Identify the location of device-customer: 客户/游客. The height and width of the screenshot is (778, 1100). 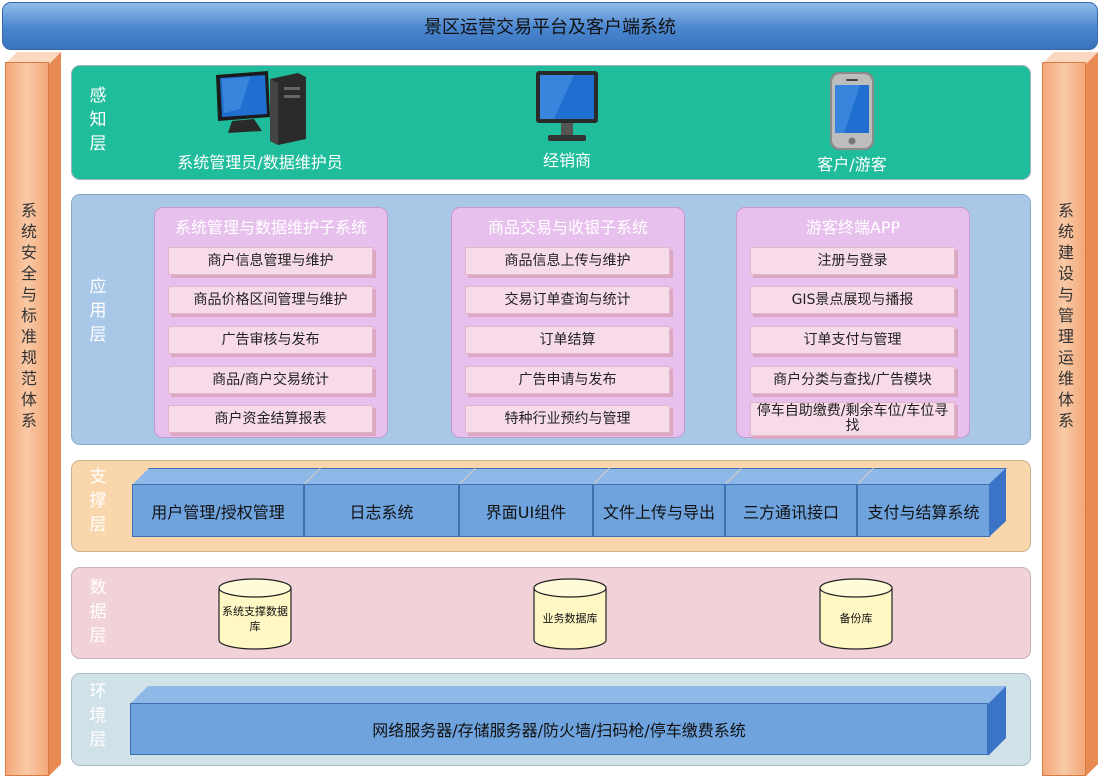
(852, 123).